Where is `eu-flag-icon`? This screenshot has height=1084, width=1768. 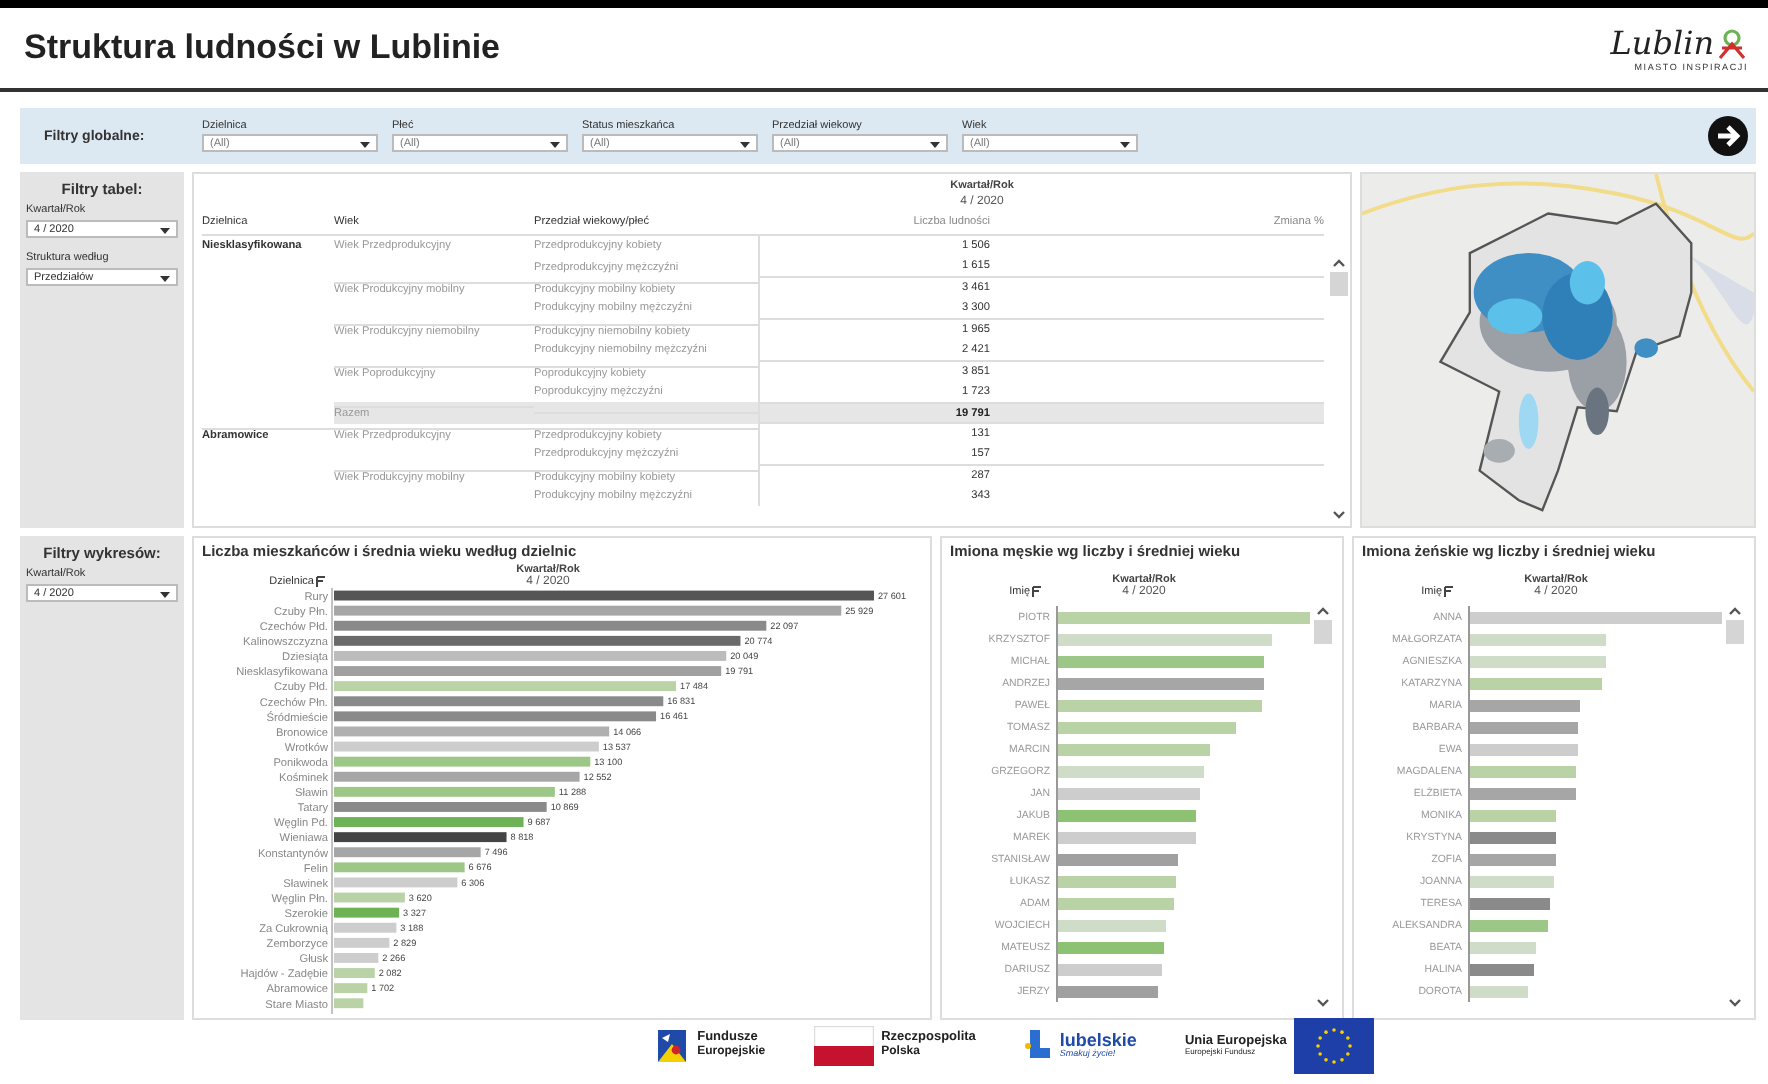
eu-flag-icon is located at coordinates (1334, 1046).